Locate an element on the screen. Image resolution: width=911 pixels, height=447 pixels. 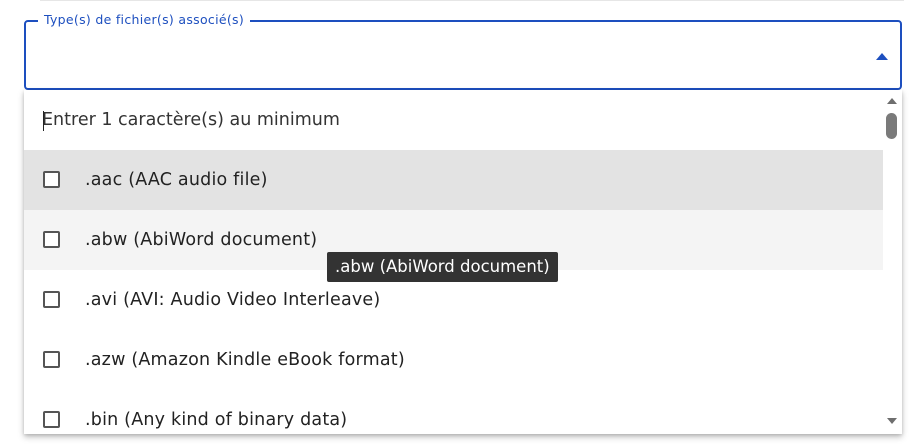
option-label: .avi (AVI: Audio Video Interleave) is located at coordinates (233, 300).